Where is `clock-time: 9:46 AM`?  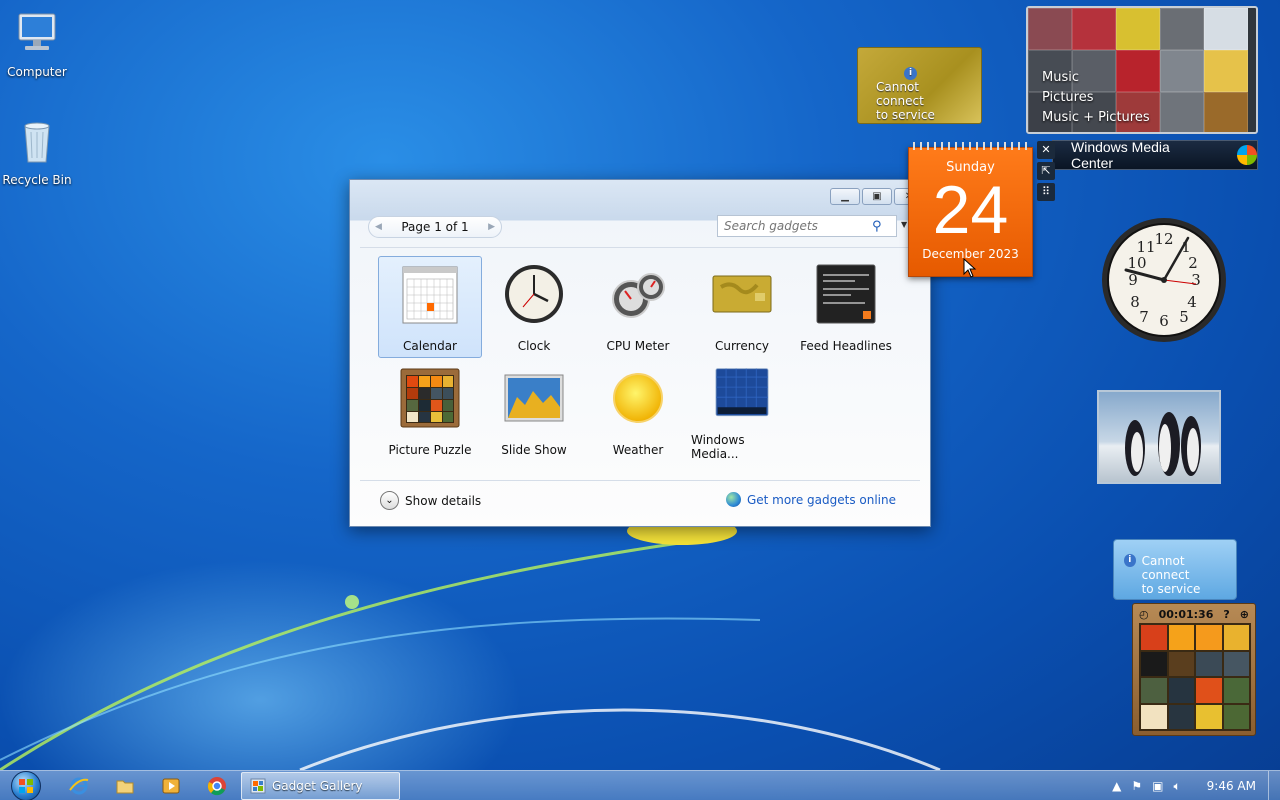 clock-time: 9:46 AM is located at coordinates (1231, 786).